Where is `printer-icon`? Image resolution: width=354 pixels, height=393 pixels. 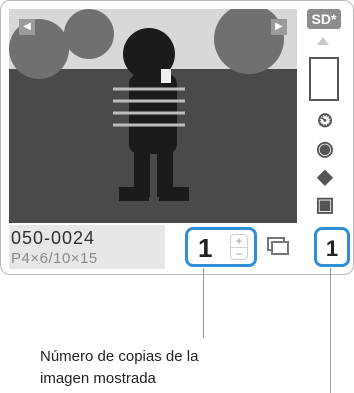
printer-icon is located at coordinates (277, 245).